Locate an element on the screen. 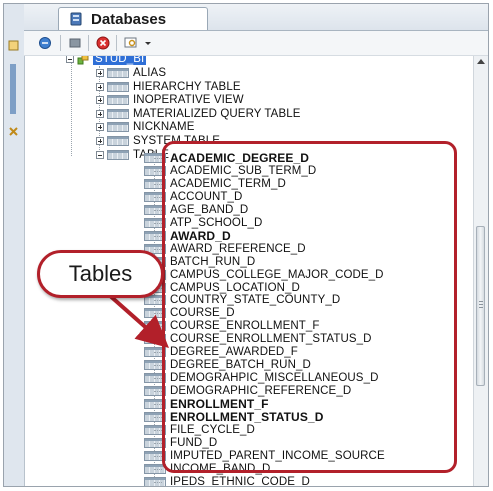 The width and height of the screenshot is (493, 491). tree-node-category: NICKNAME is located at coordinates (145, 127).